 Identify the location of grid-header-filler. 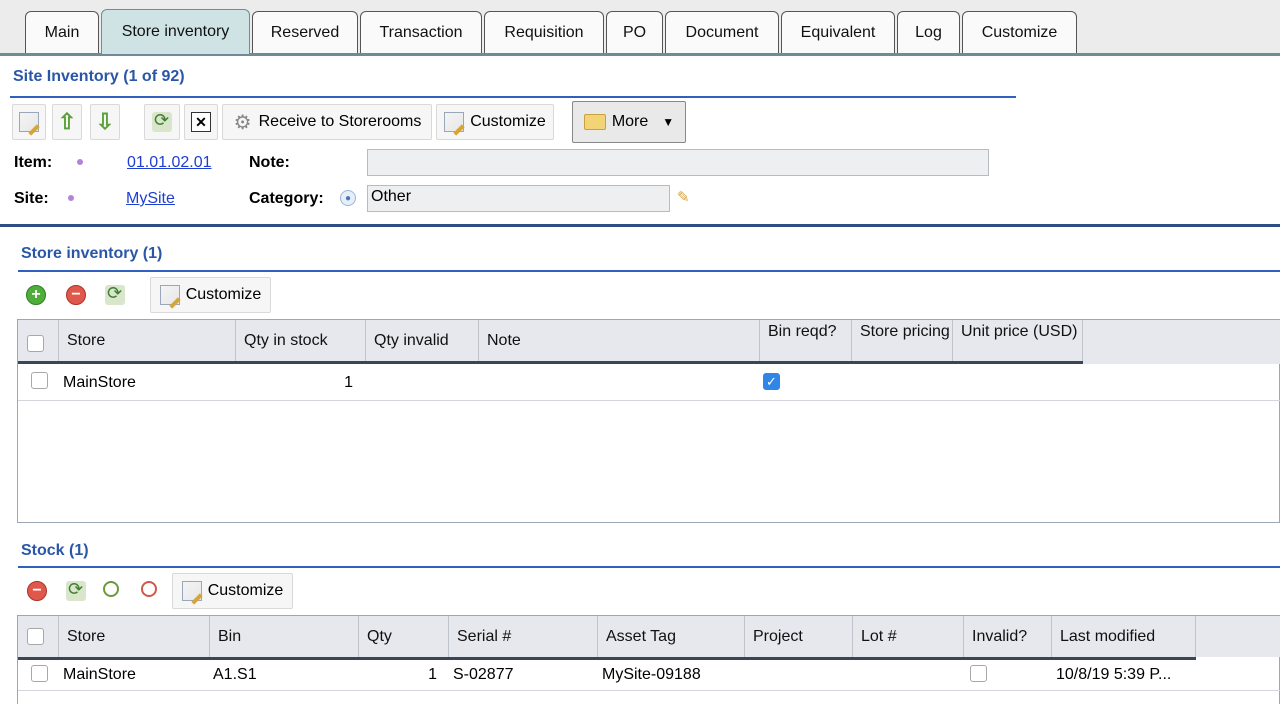
(1238, 636).